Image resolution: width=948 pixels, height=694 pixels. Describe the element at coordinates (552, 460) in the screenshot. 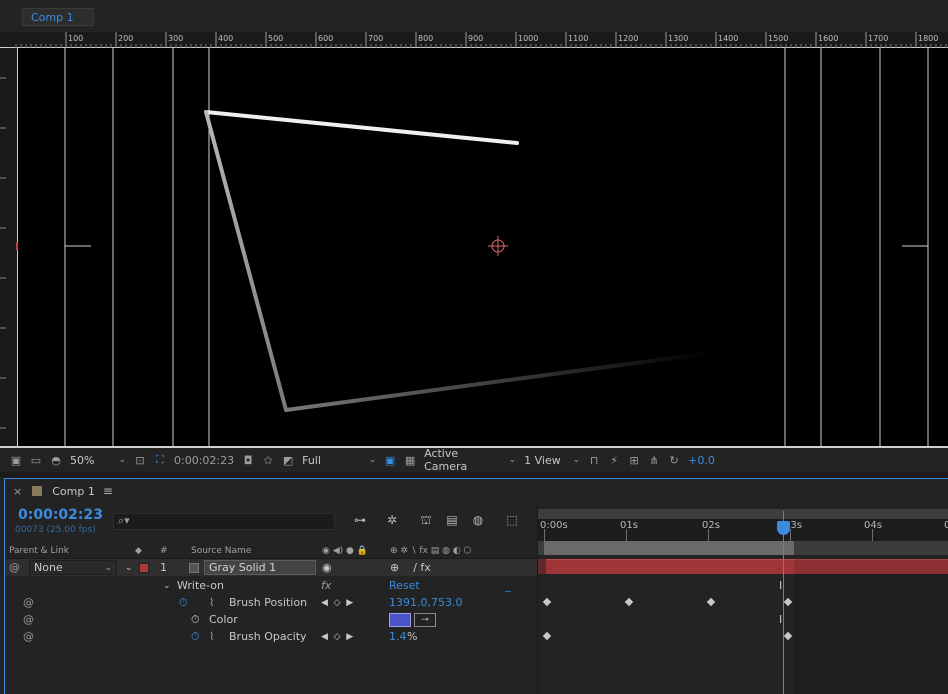

I see `views-dropdown: 1 View ⌄` at that location.